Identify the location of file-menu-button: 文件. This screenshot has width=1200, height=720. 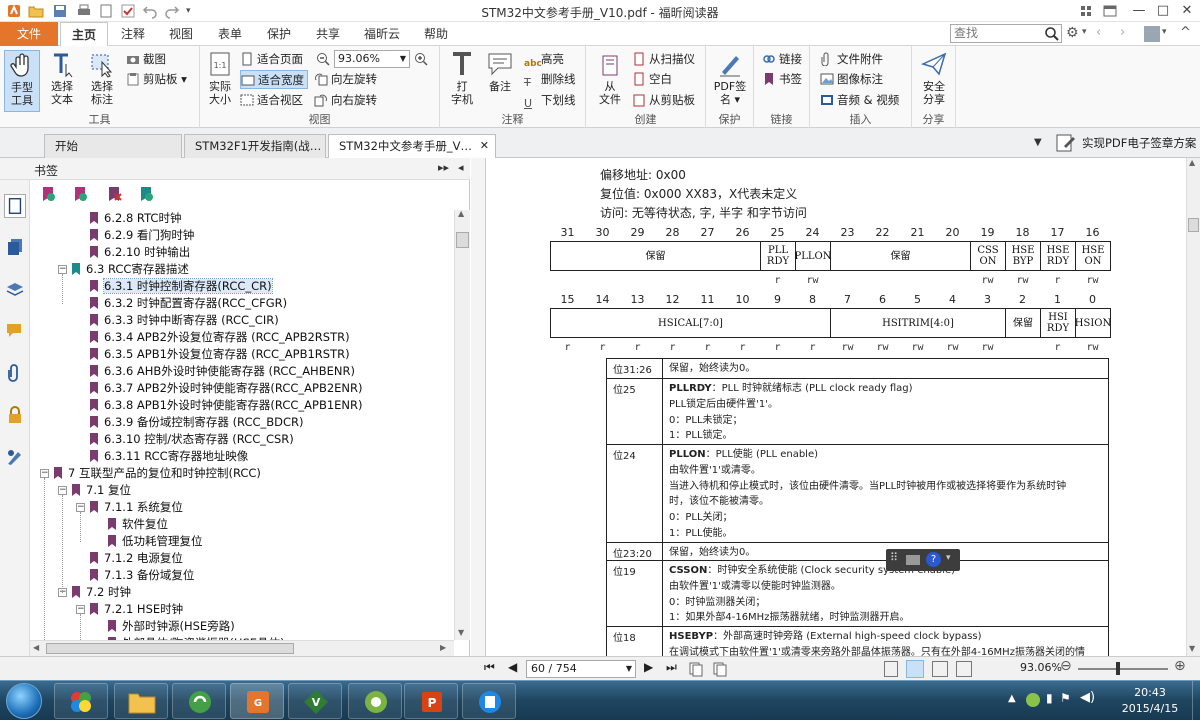
(29, 34).